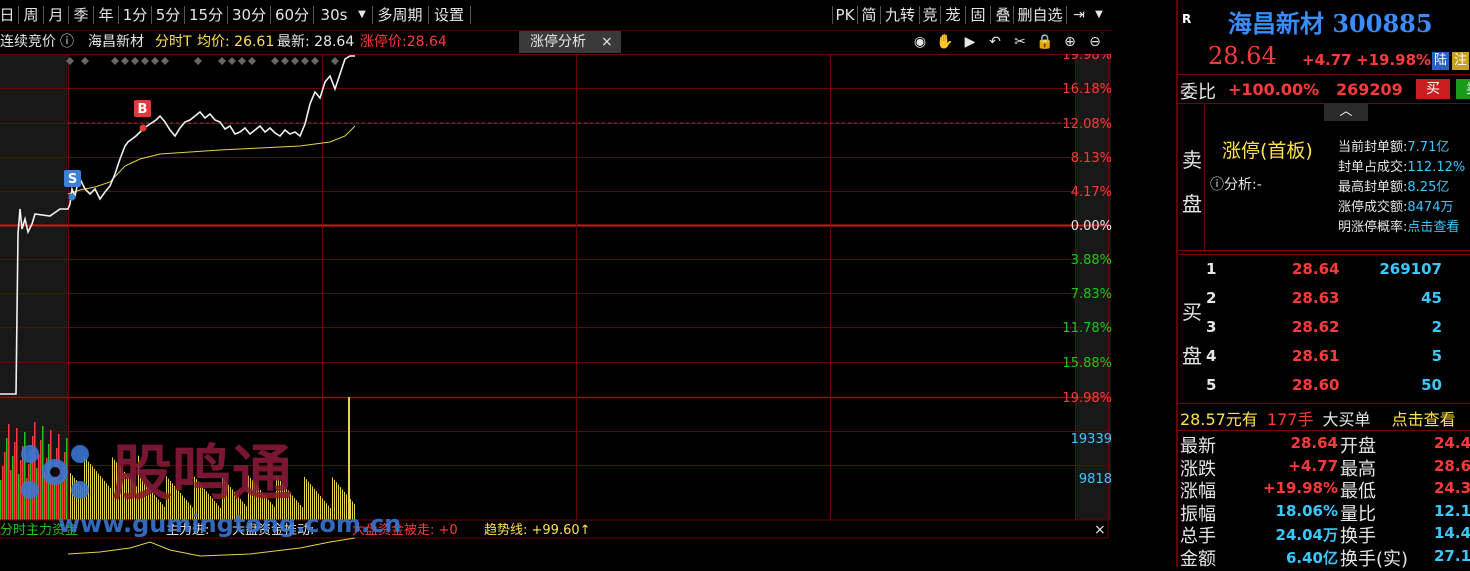 The height and width of the screenshot is (571, 1470). Describe the element at coordinates (953, 15) in the screenshot. I see `chip-button: 茏` at that location.